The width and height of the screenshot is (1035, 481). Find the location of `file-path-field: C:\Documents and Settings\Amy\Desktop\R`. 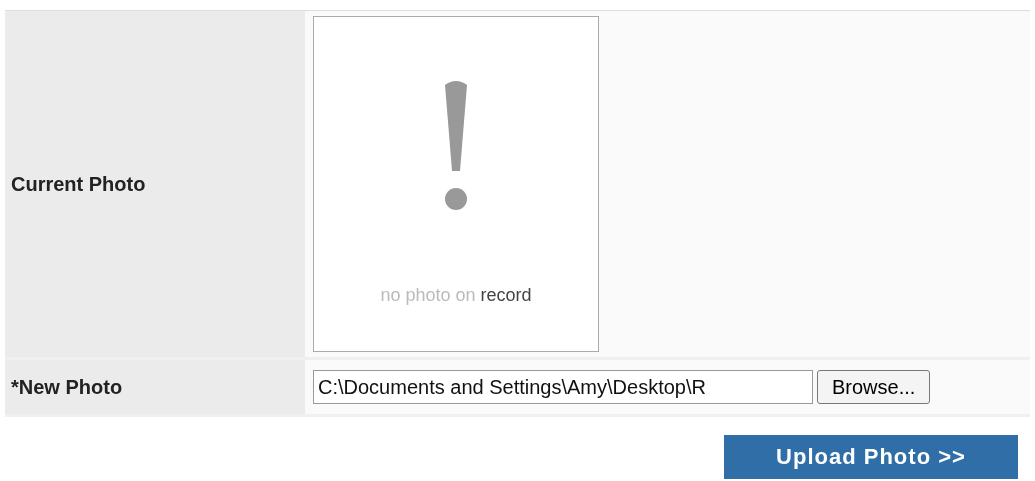

file-path-field: C:\Documents and Settings\Amy\Desktop\R is located at coordinates (563, 387).